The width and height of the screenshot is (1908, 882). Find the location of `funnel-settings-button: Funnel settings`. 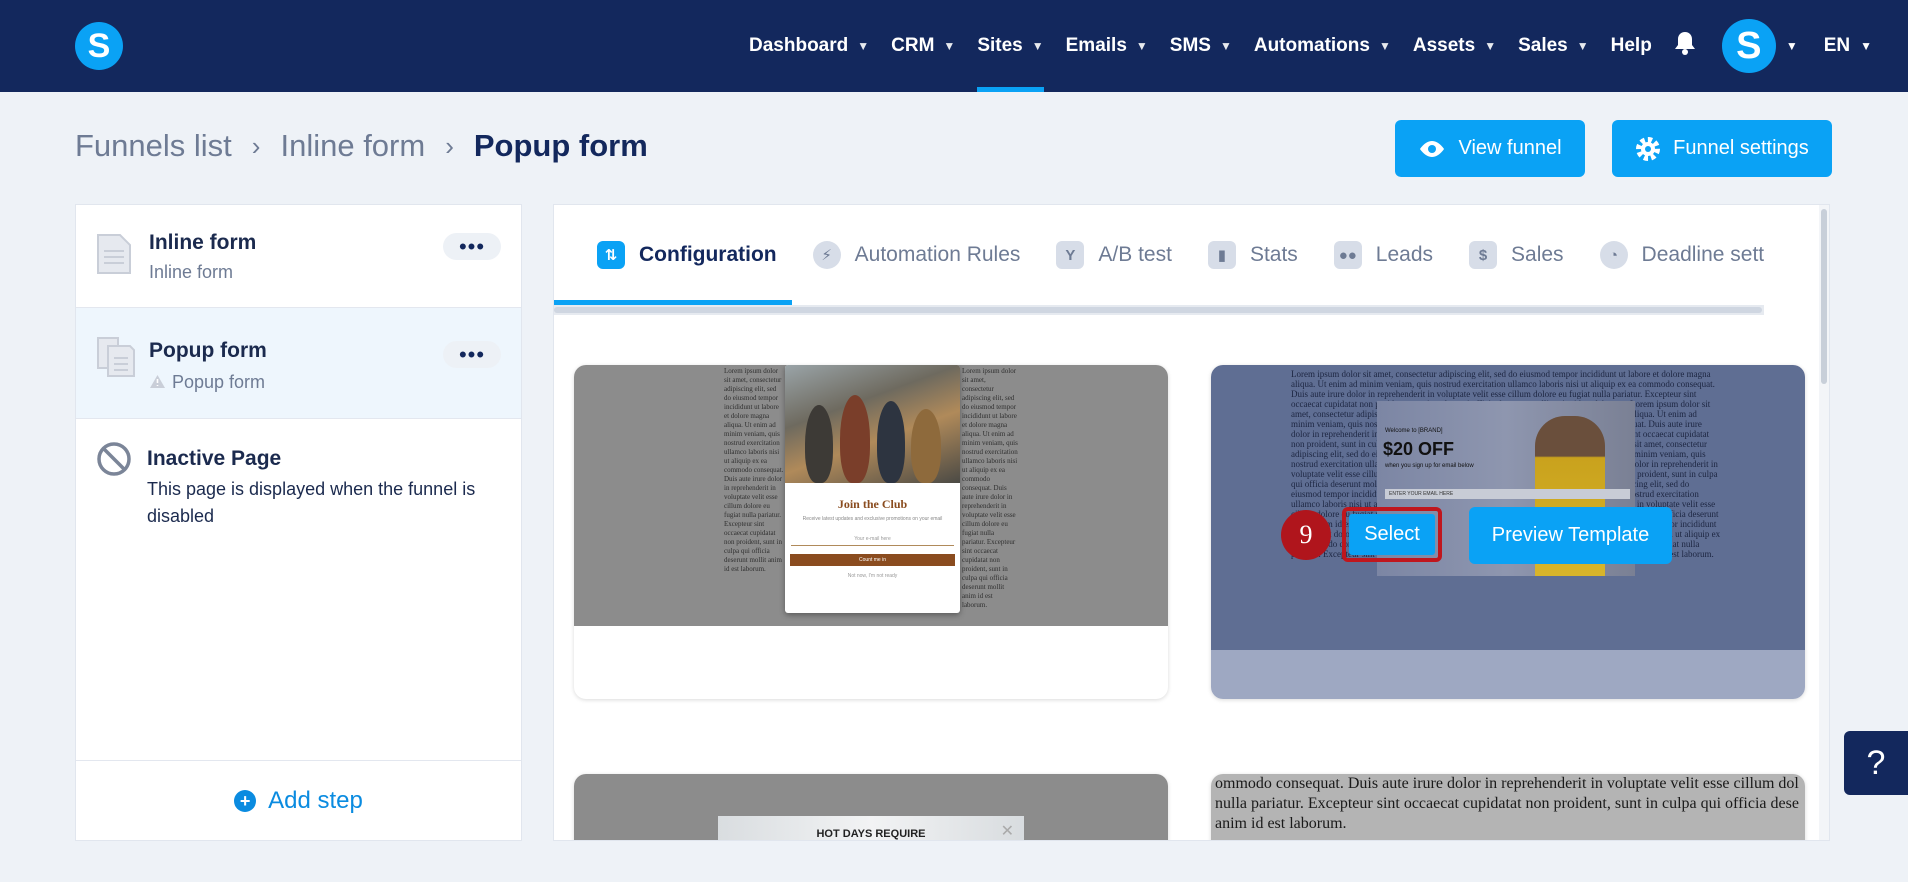

funnel-settings-button: Funnel settings is located at coordinates (1722, 148).